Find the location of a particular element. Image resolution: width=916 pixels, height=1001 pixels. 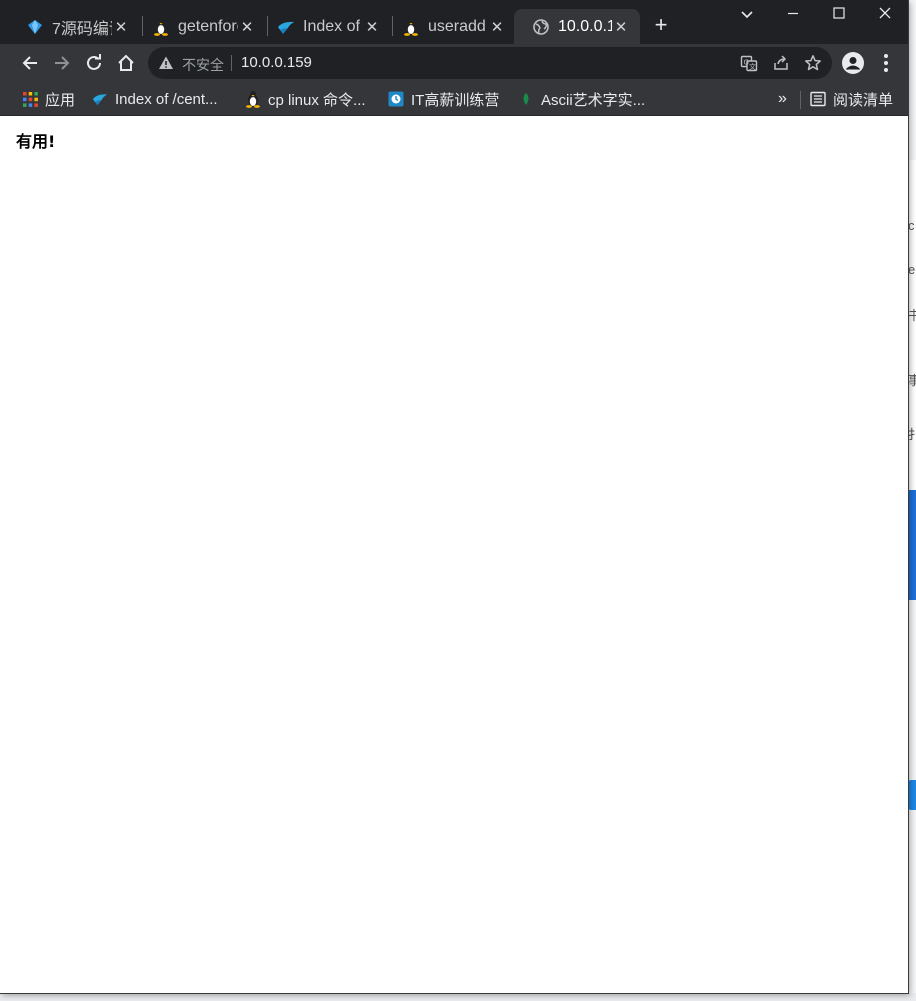

reading-list-icon is located at coordinates (818, 99).